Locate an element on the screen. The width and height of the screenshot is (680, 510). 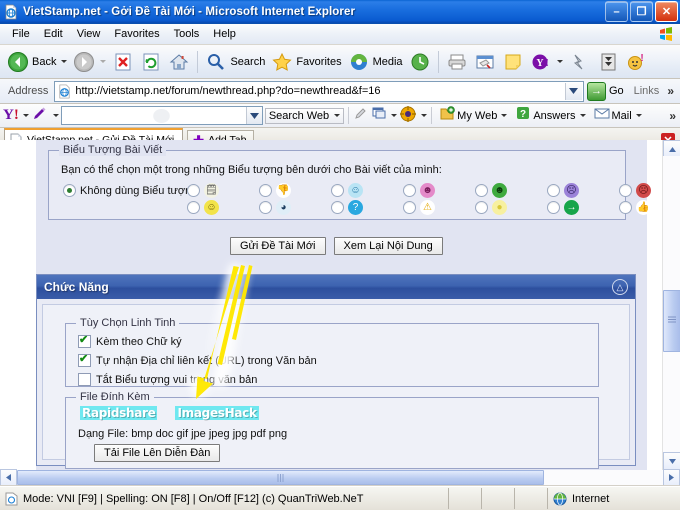
menu-favorites: Favorites is located at coordinates (136, 34).